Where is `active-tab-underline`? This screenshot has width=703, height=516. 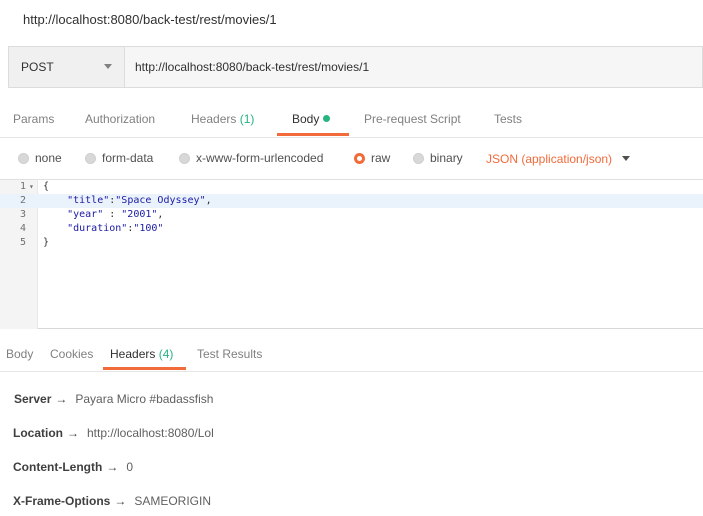 active-tab-underline is located at coordinates (313, 134).